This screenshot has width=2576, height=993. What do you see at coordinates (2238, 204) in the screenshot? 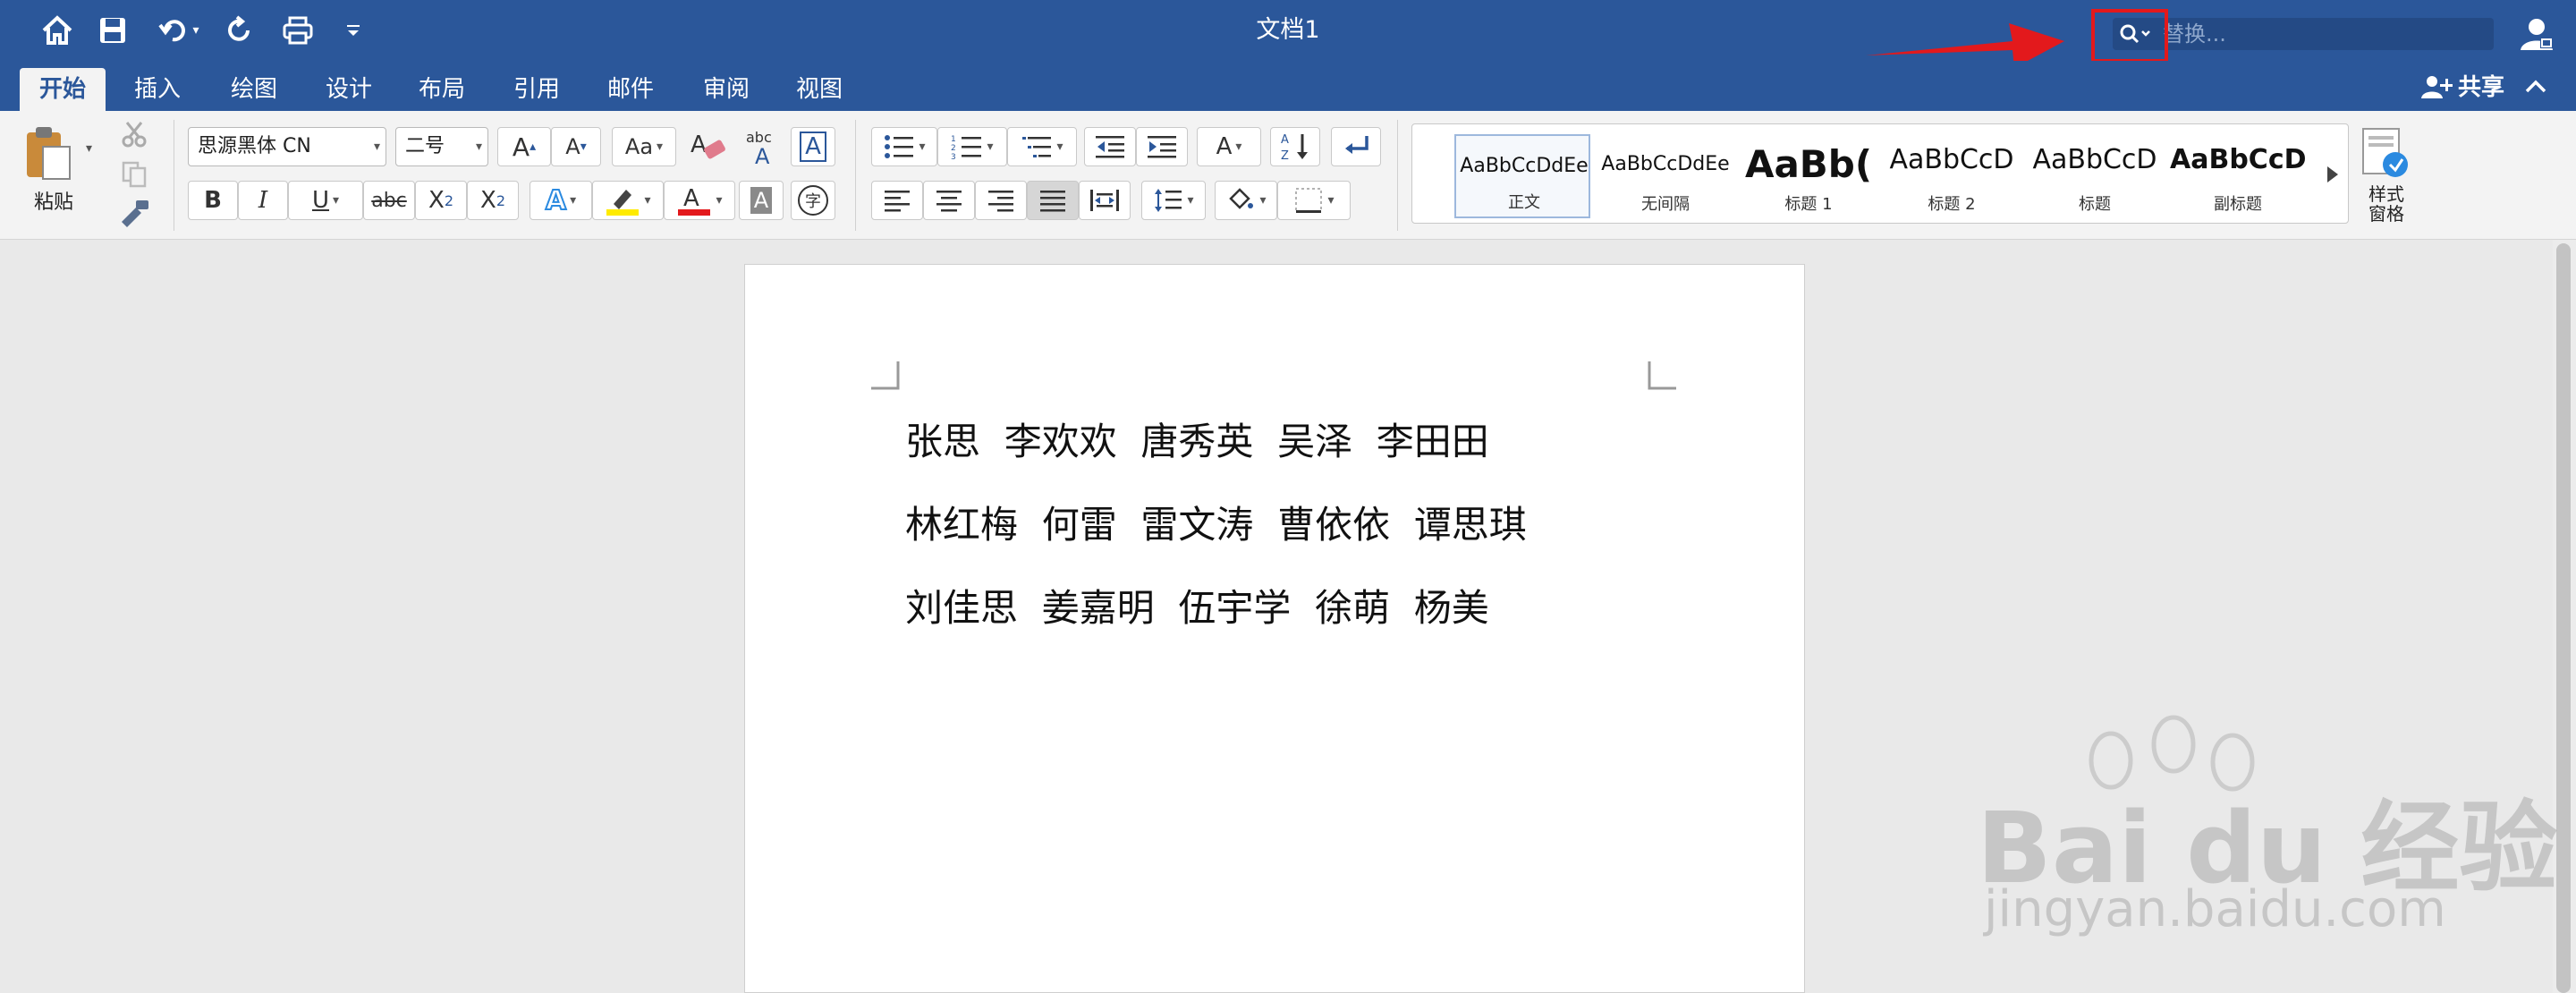
I see `style-name: 副标题` at bounding box center [2238, 204].